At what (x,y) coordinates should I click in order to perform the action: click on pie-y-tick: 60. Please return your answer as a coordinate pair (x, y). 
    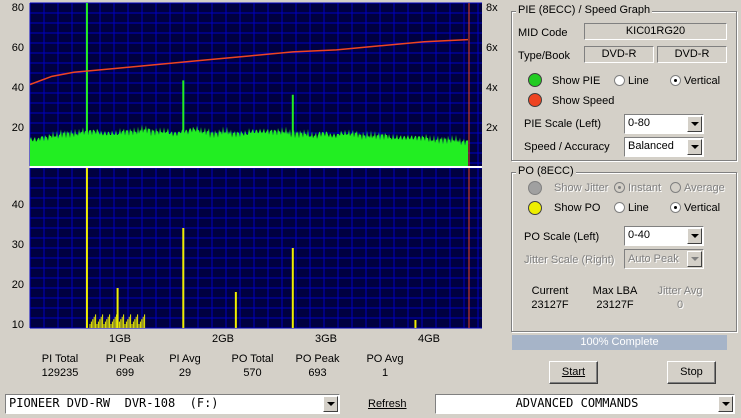
    Looking at the image, I should click on (18, 48).